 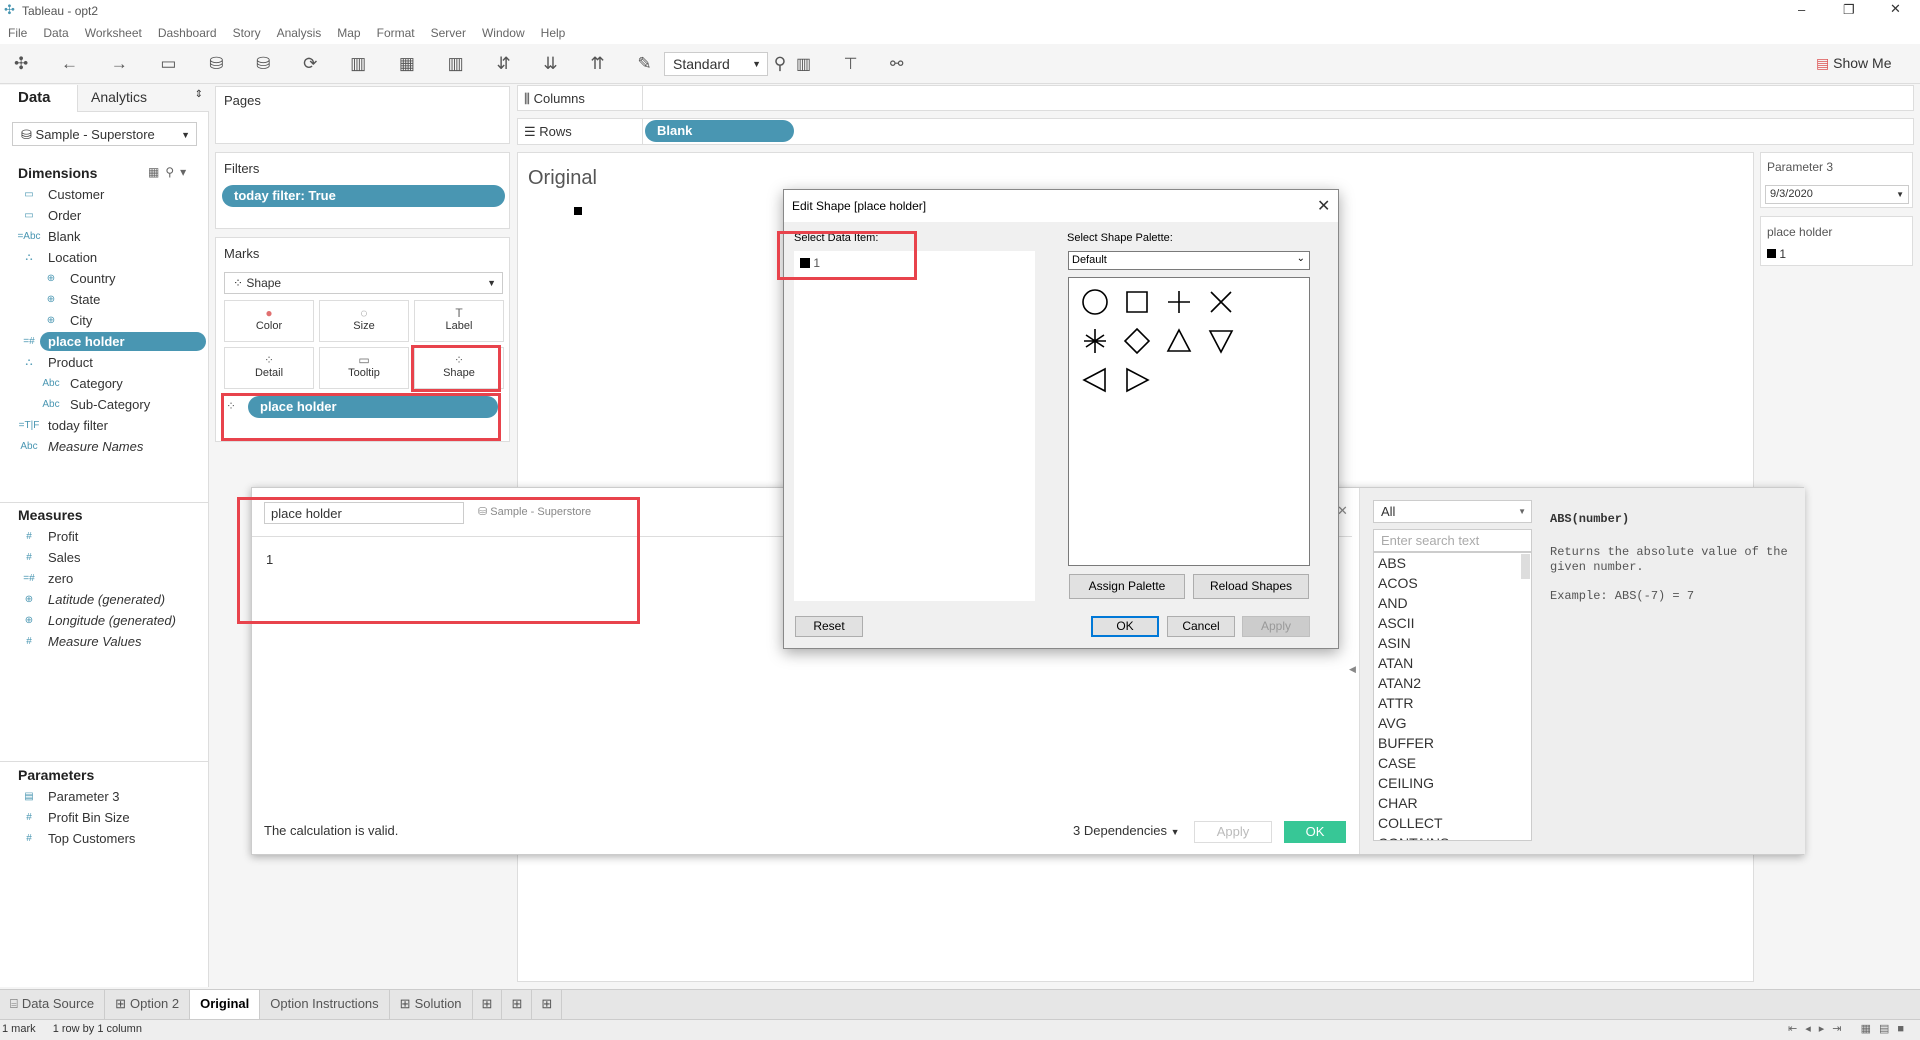 I want to click on menu-analysis: Analysis, so click(x=299, y=33).